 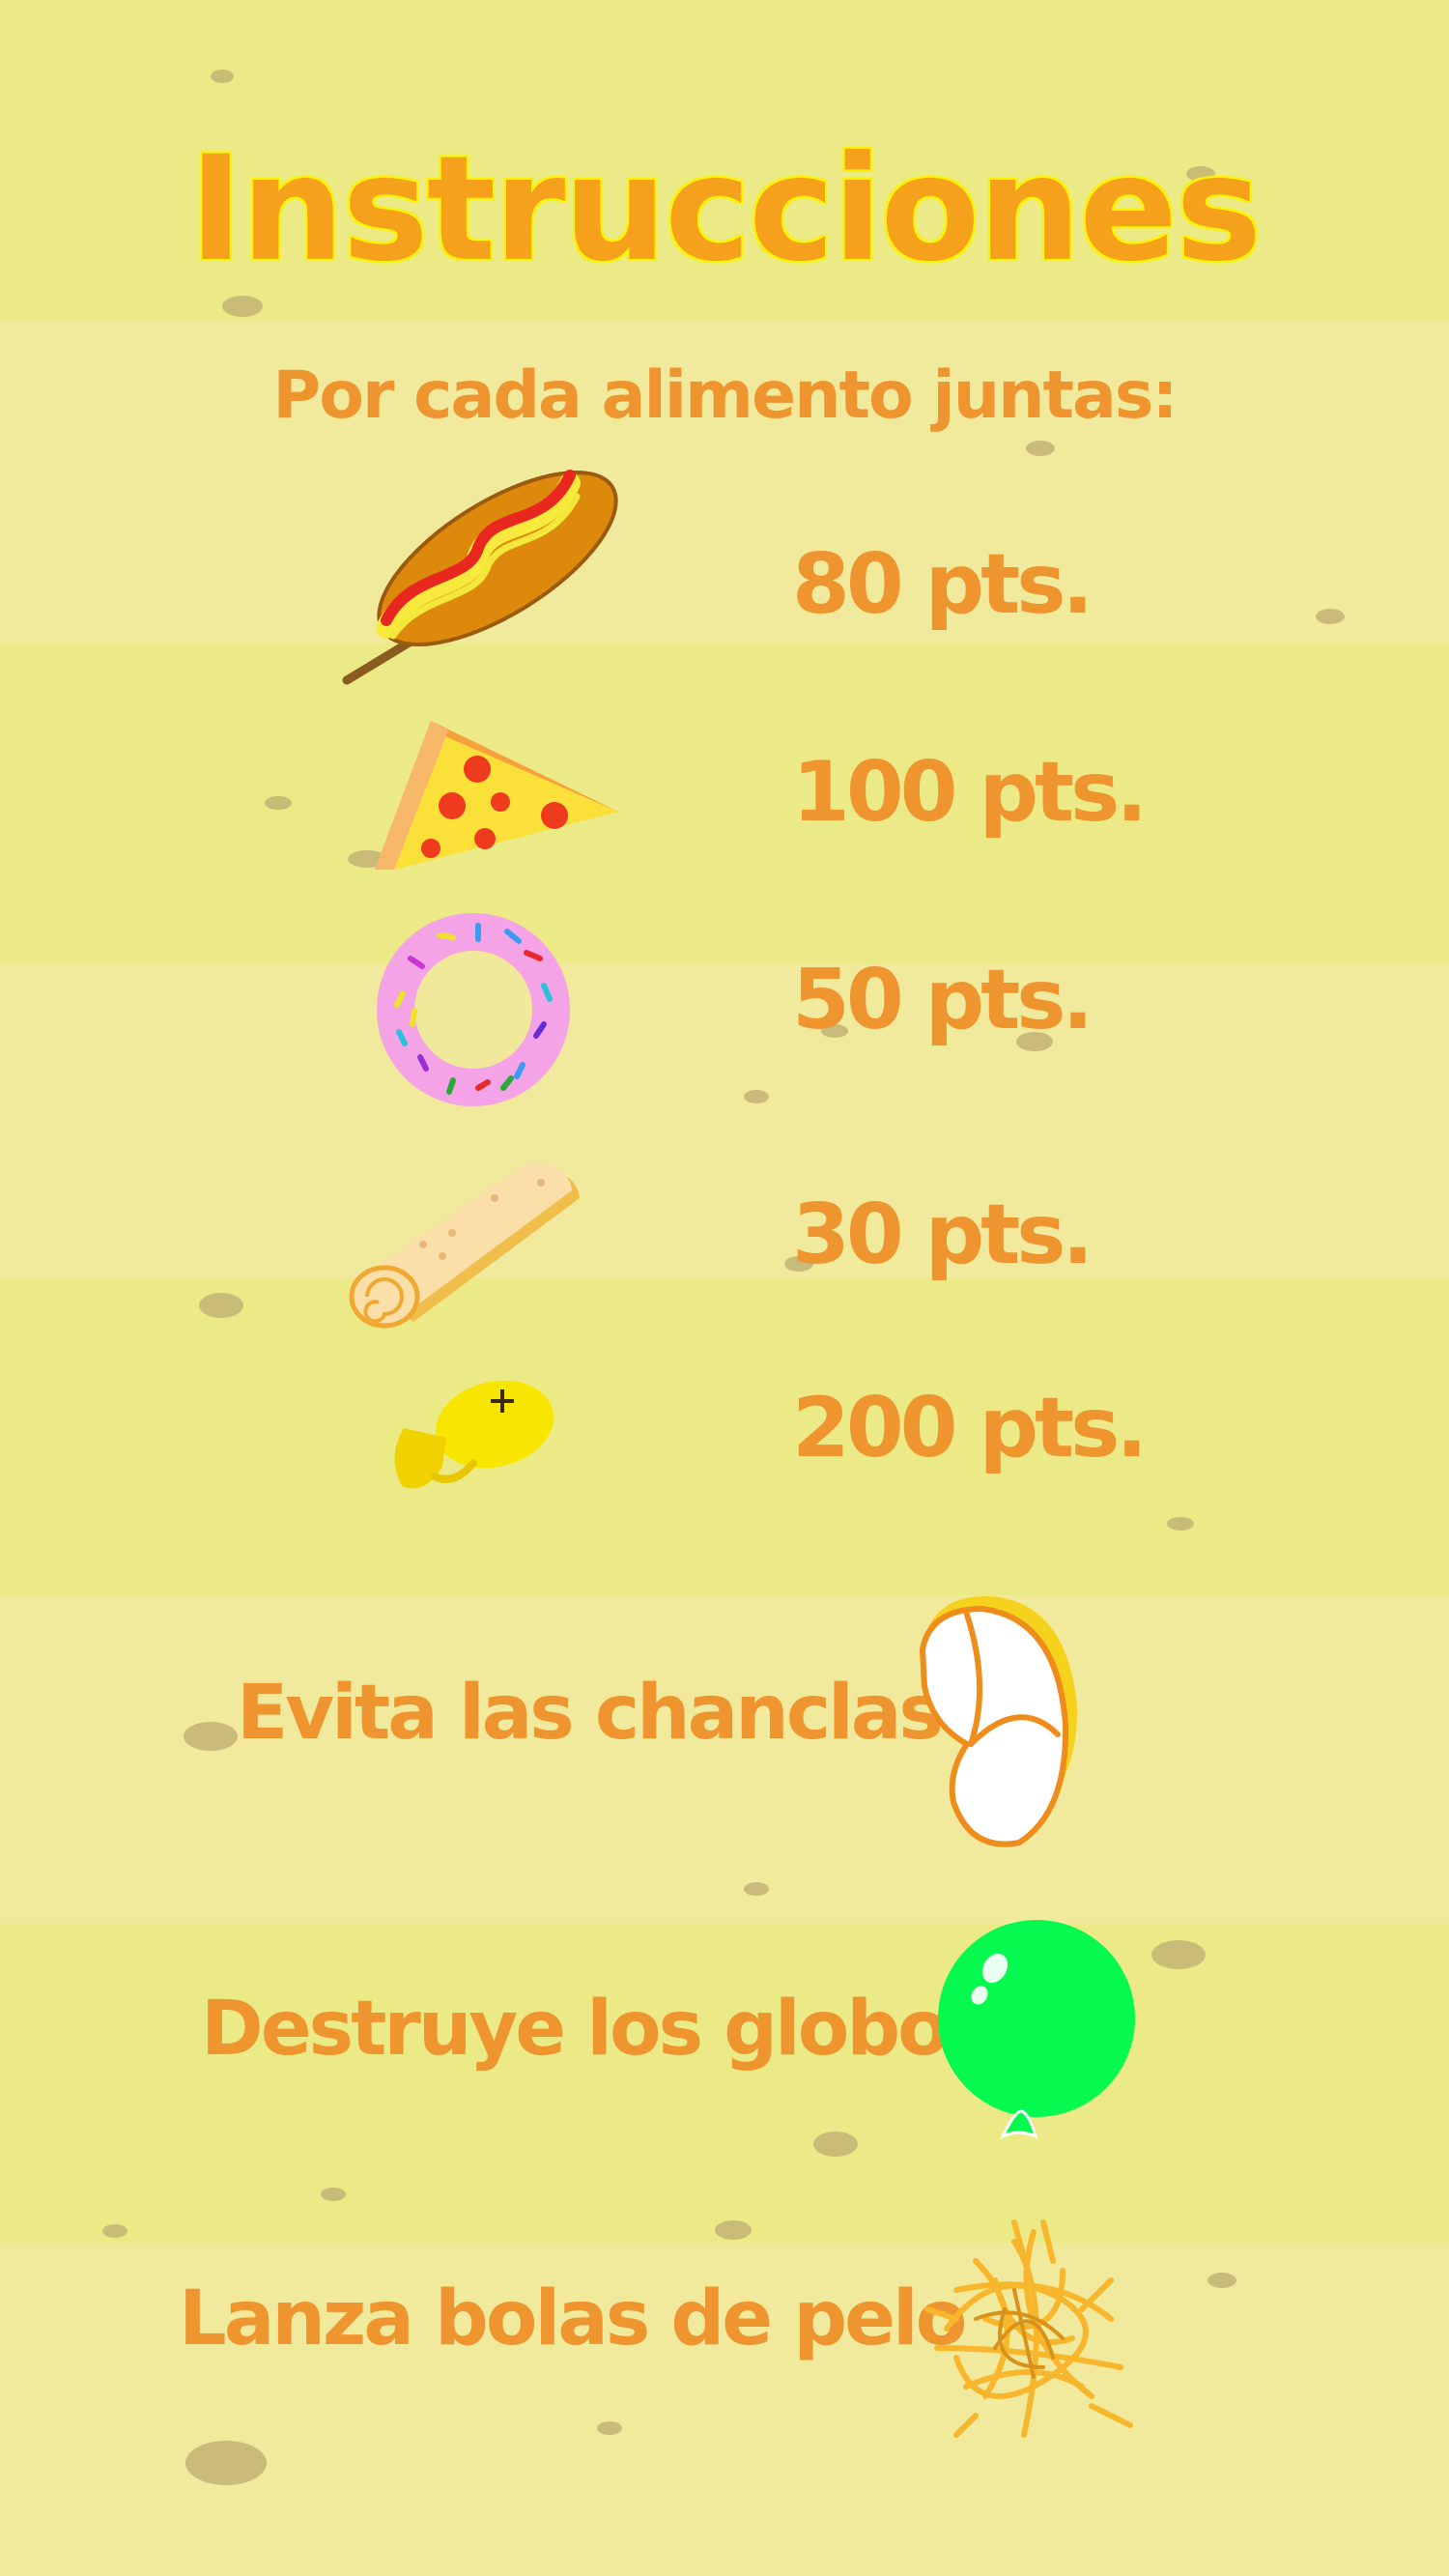 I want to click on points-label: 50 pts., so click(x=943, y=1000).